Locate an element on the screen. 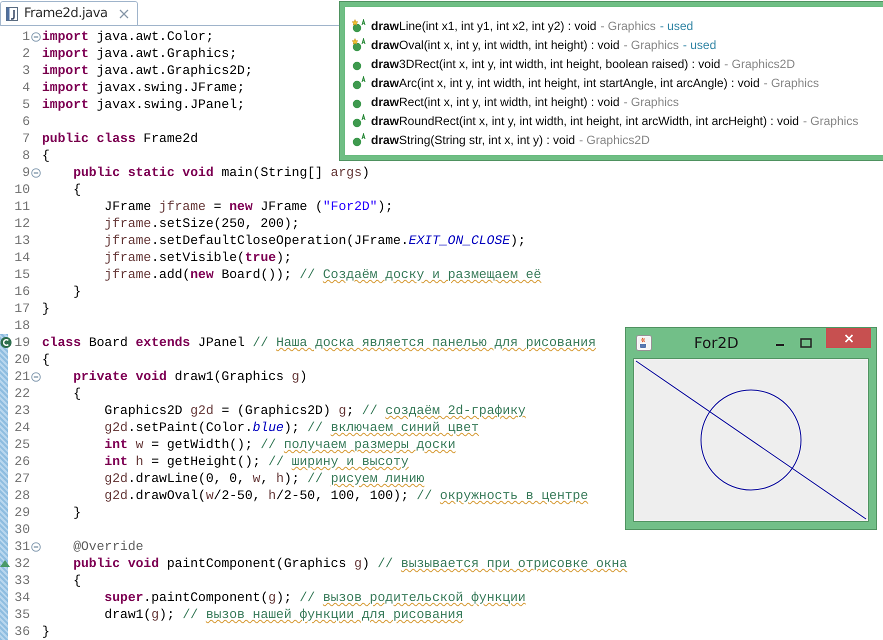  line-number: 31 is located at coordinates (21, 546).